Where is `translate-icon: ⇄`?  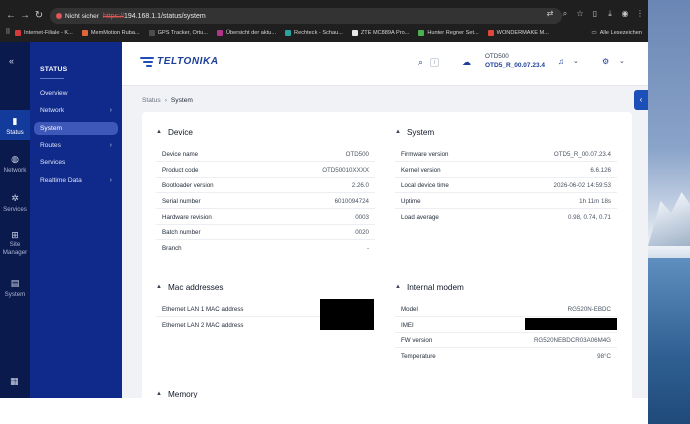 translate-icon: ⇄ is located at coordinates (550, 14).